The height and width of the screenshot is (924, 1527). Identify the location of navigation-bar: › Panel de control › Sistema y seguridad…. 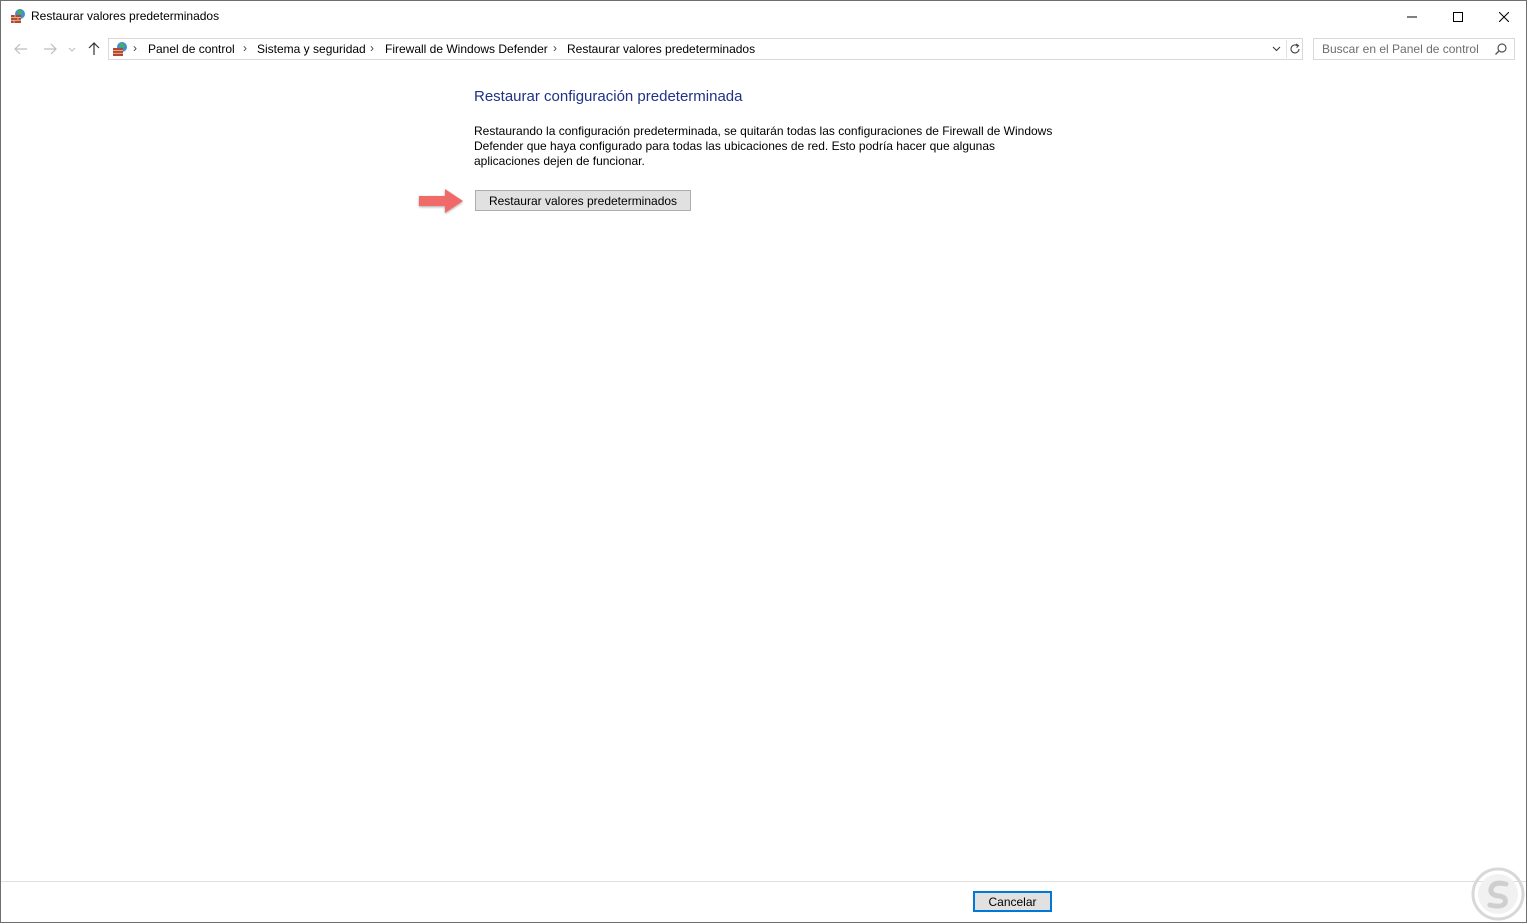
(763, 48).